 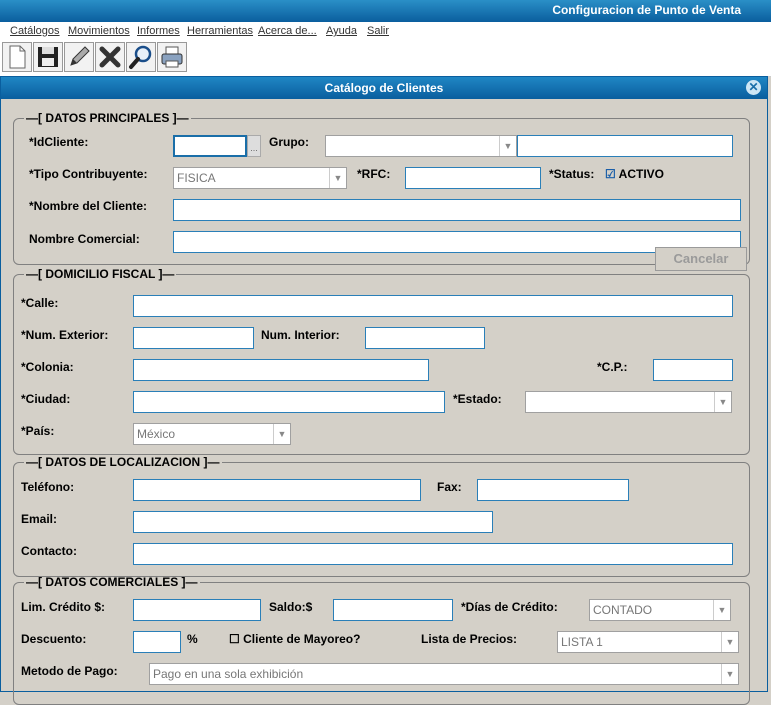 What do you see at coordinates (628, 402) in the screenshot?
I see `estado-select: ▼` at bounding box center [628, 402].